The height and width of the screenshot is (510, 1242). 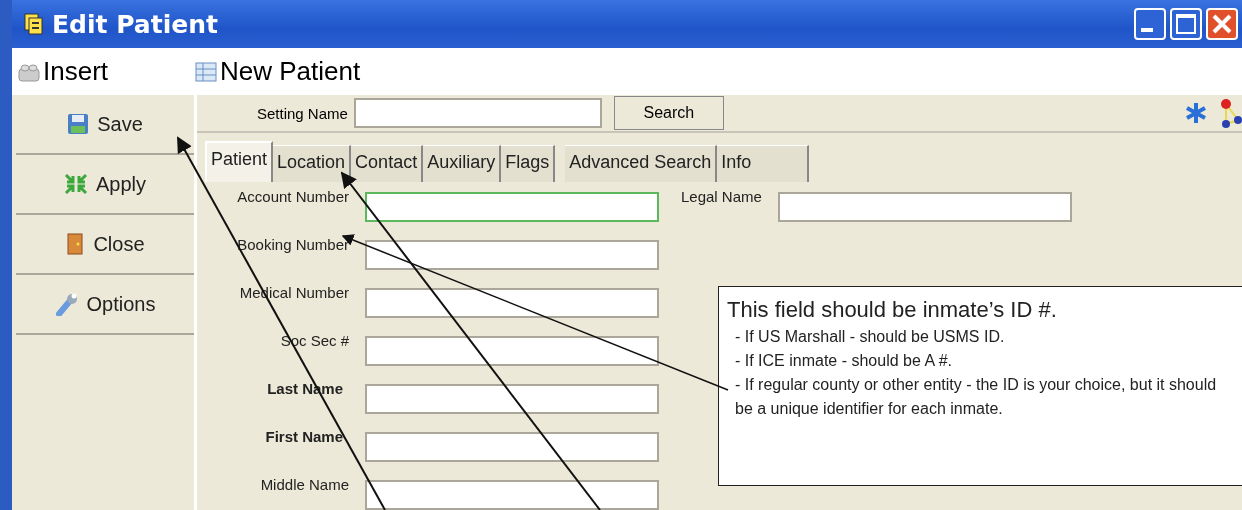 What do you see at coordinates (892, 310) in the screenshot?
I see `callout-title: This field should be inmate’s ID #.` at bounding box center [892, 310].